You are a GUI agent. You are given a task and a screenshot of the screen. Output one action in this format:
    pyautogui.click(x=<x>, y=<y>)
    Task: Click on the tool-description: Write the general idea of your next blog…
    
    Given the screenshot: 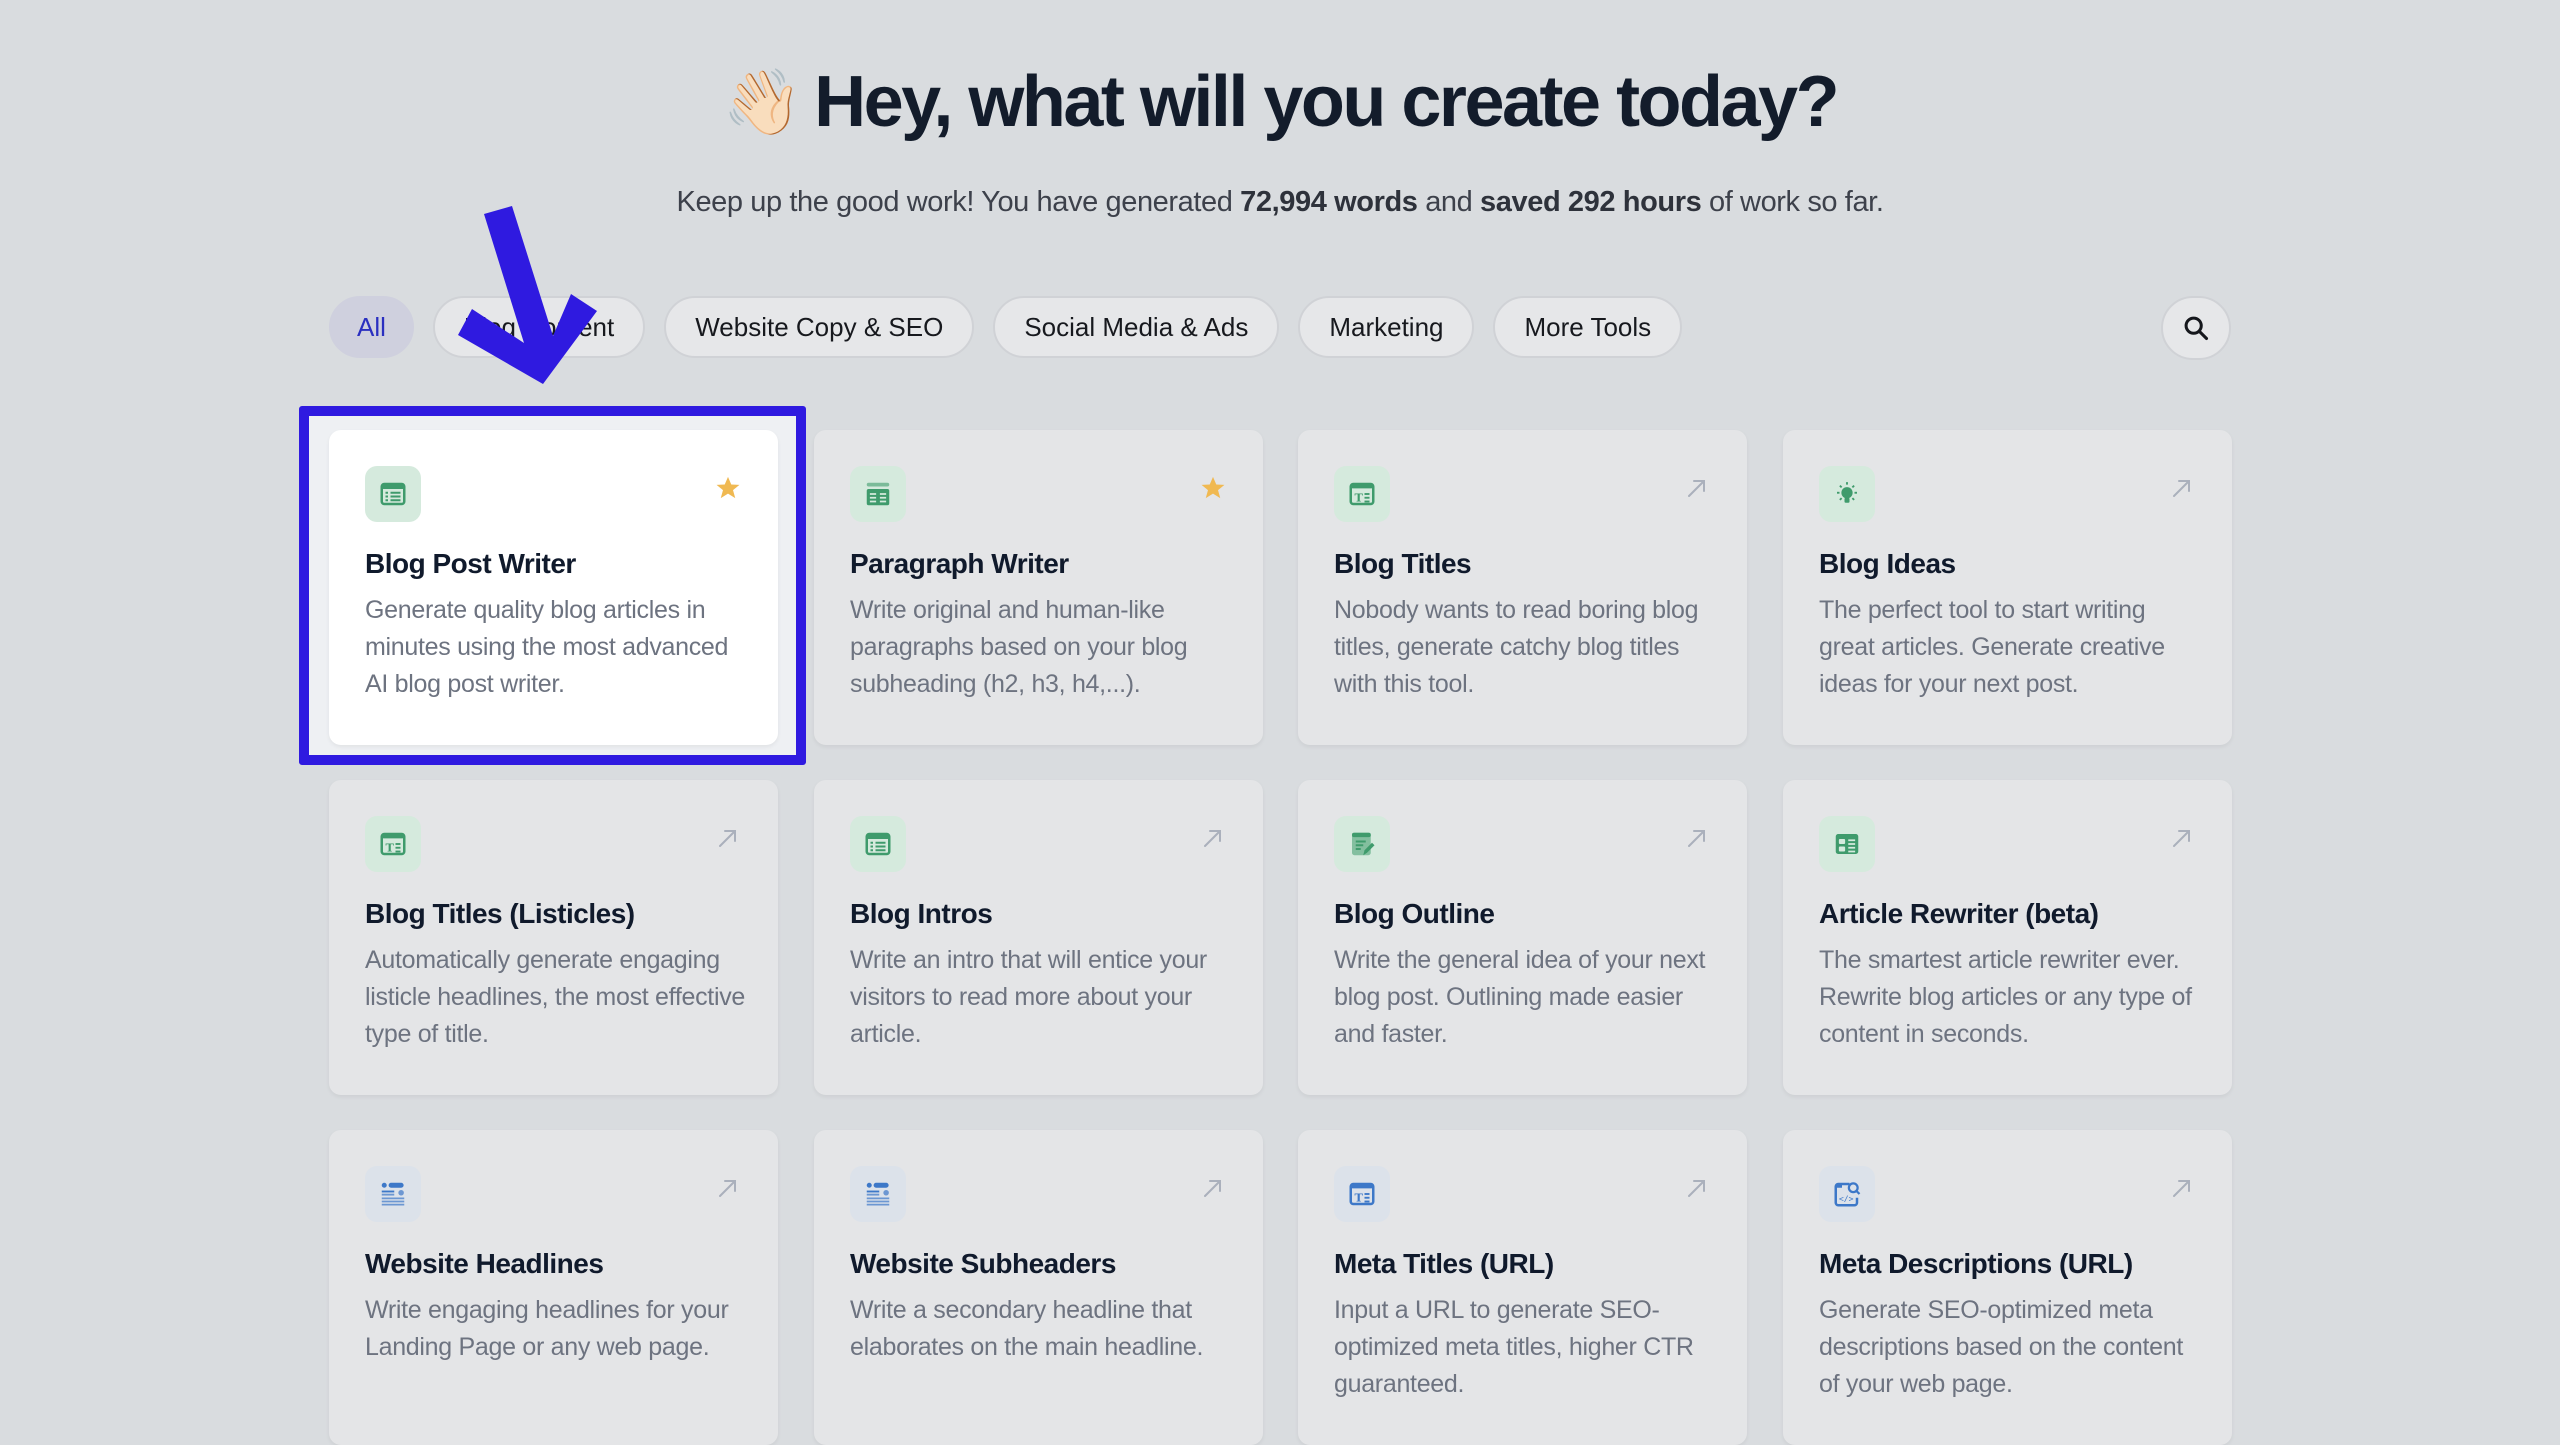 What is the action you would take?
    pyautogui.click(x=1520, y=997)
    